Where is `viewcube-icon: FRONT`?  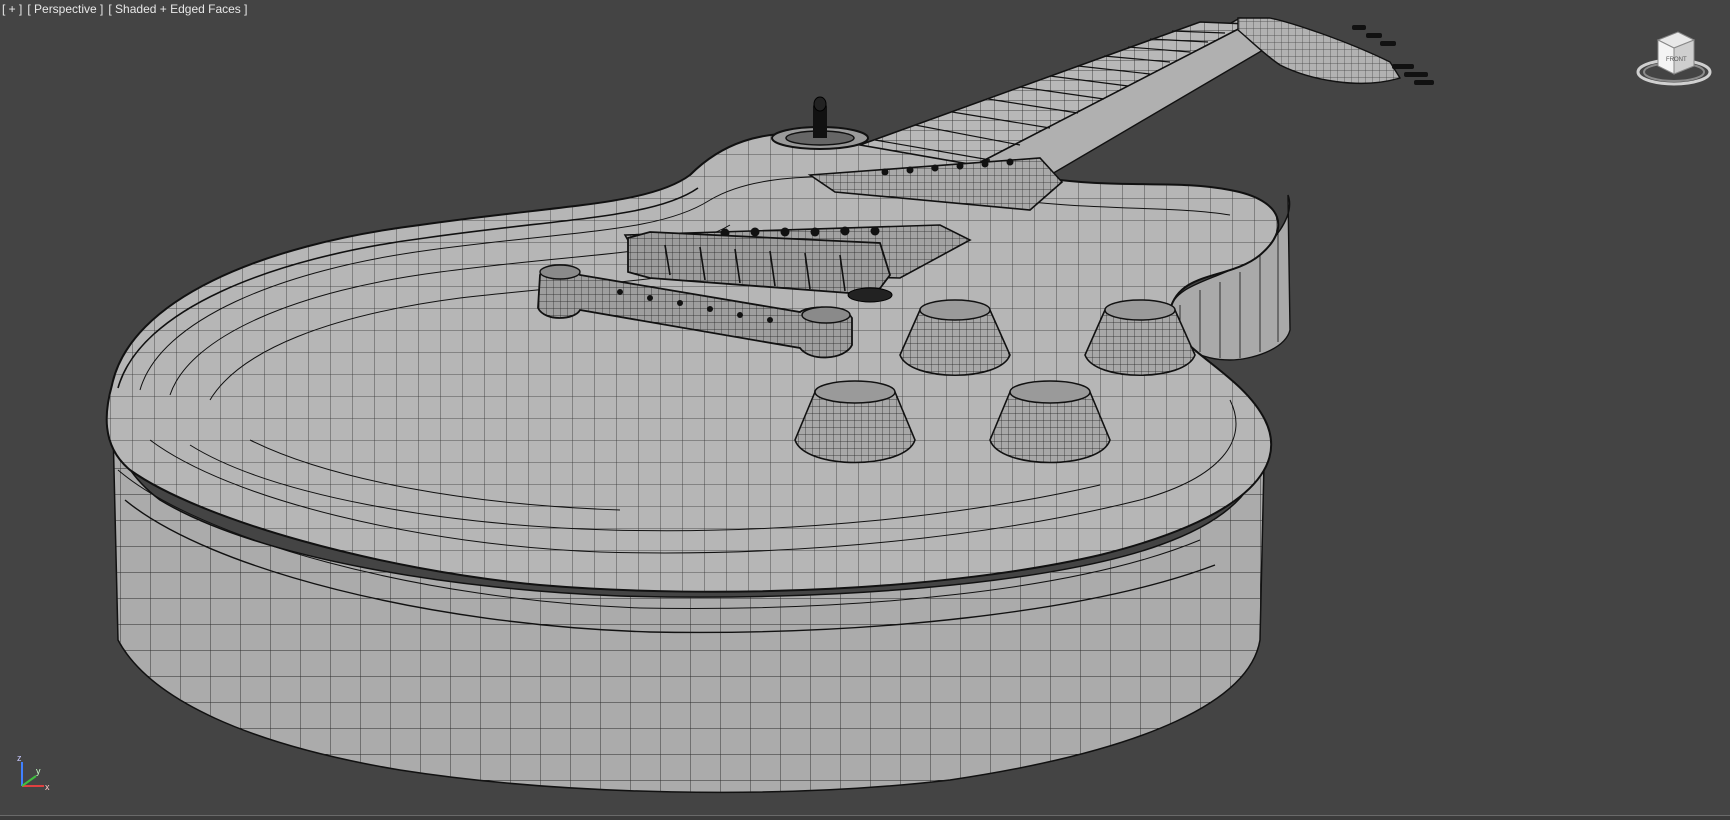
viewcube-icon: FRONT is located at coordinates (1674, 59).